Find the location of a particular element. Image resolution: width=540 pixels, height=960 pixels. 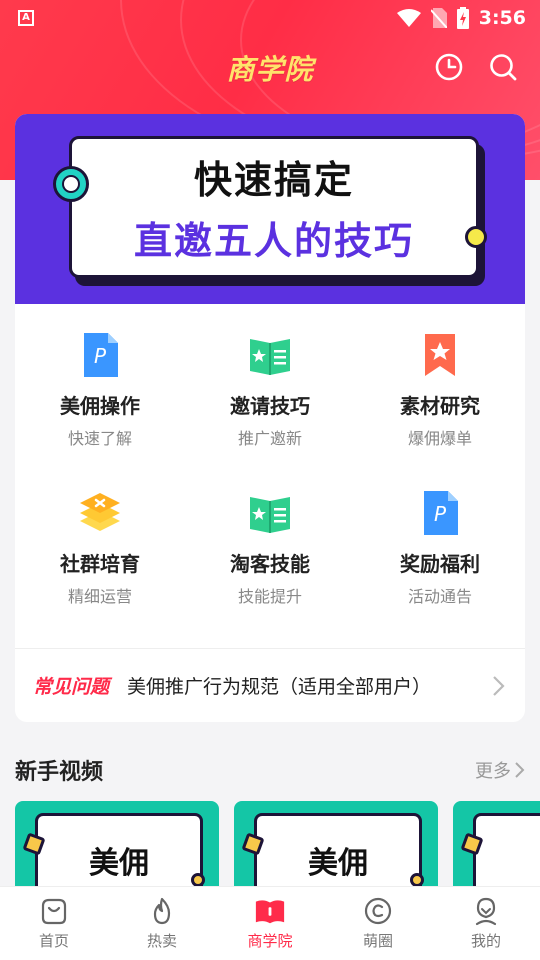

category-title: 美佣操作 is located at coordinates (100, 406).